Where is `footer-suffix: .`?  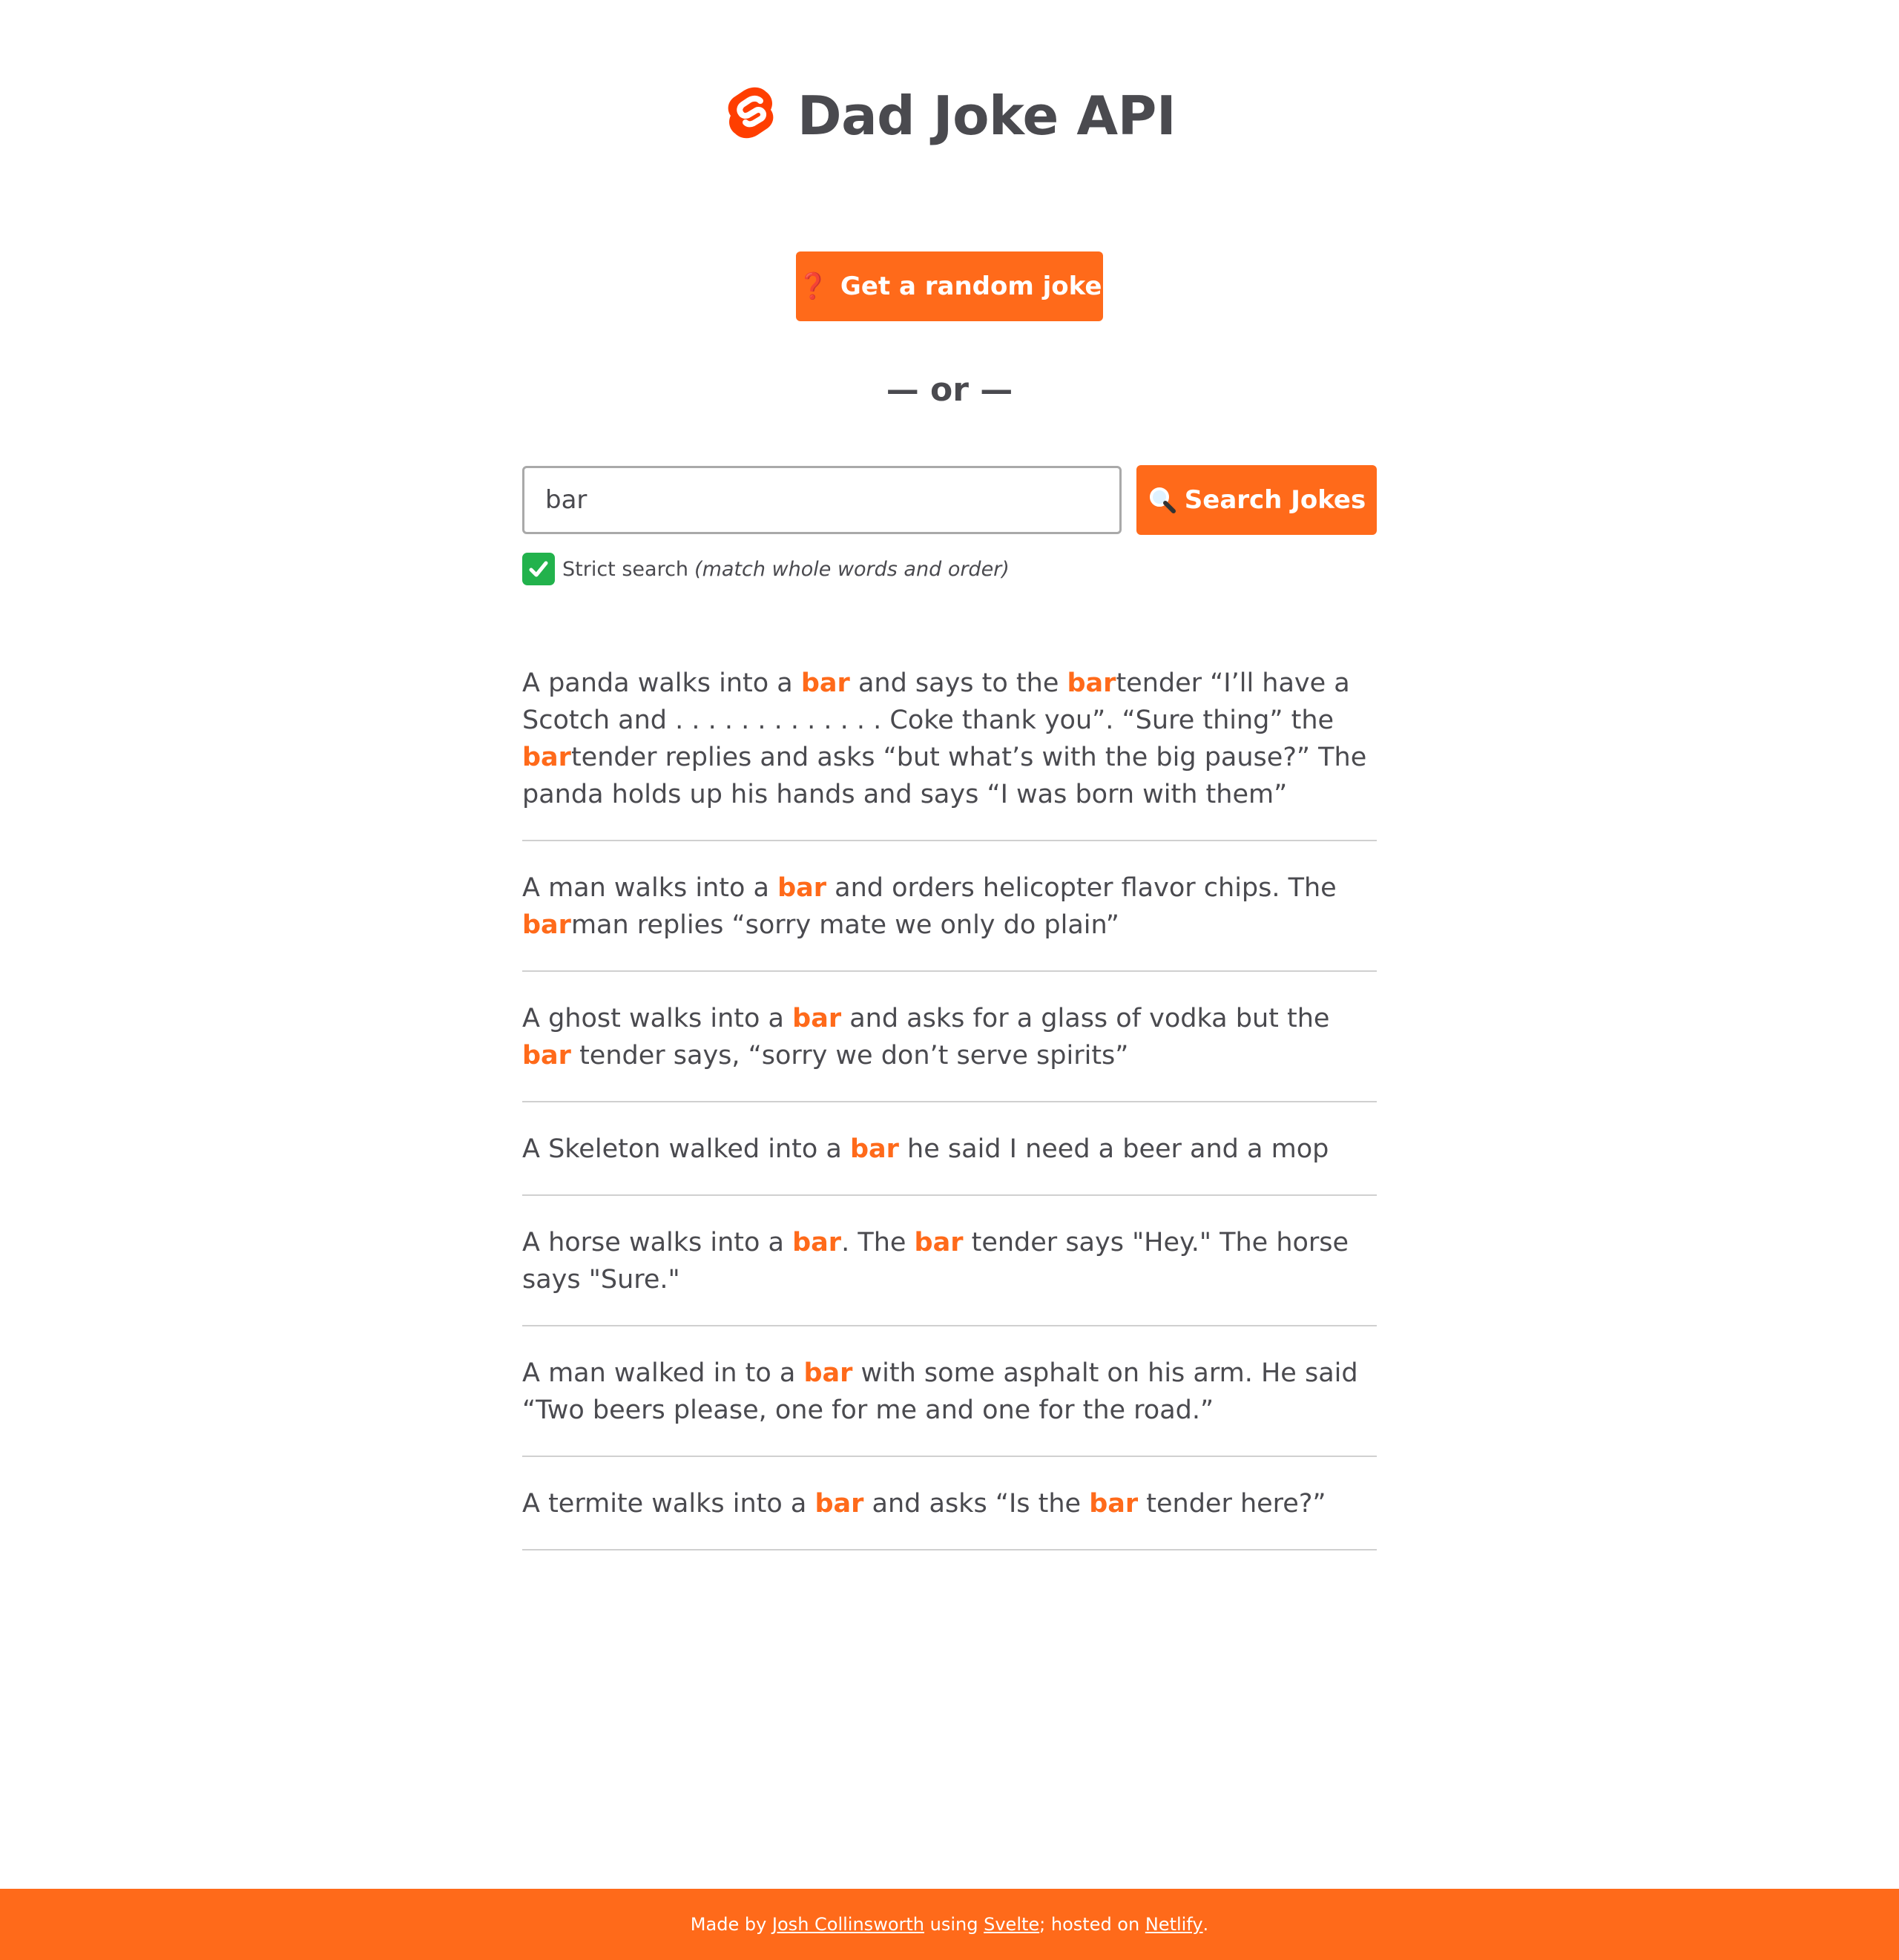
footer-suffix: . is located at coordinates (1206, 1925).